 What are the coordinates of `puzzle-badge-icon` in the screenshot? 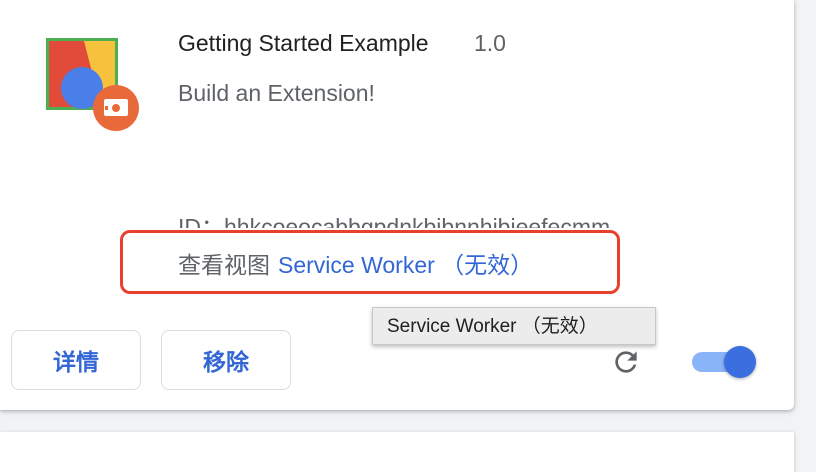 It's located at (116, 108).